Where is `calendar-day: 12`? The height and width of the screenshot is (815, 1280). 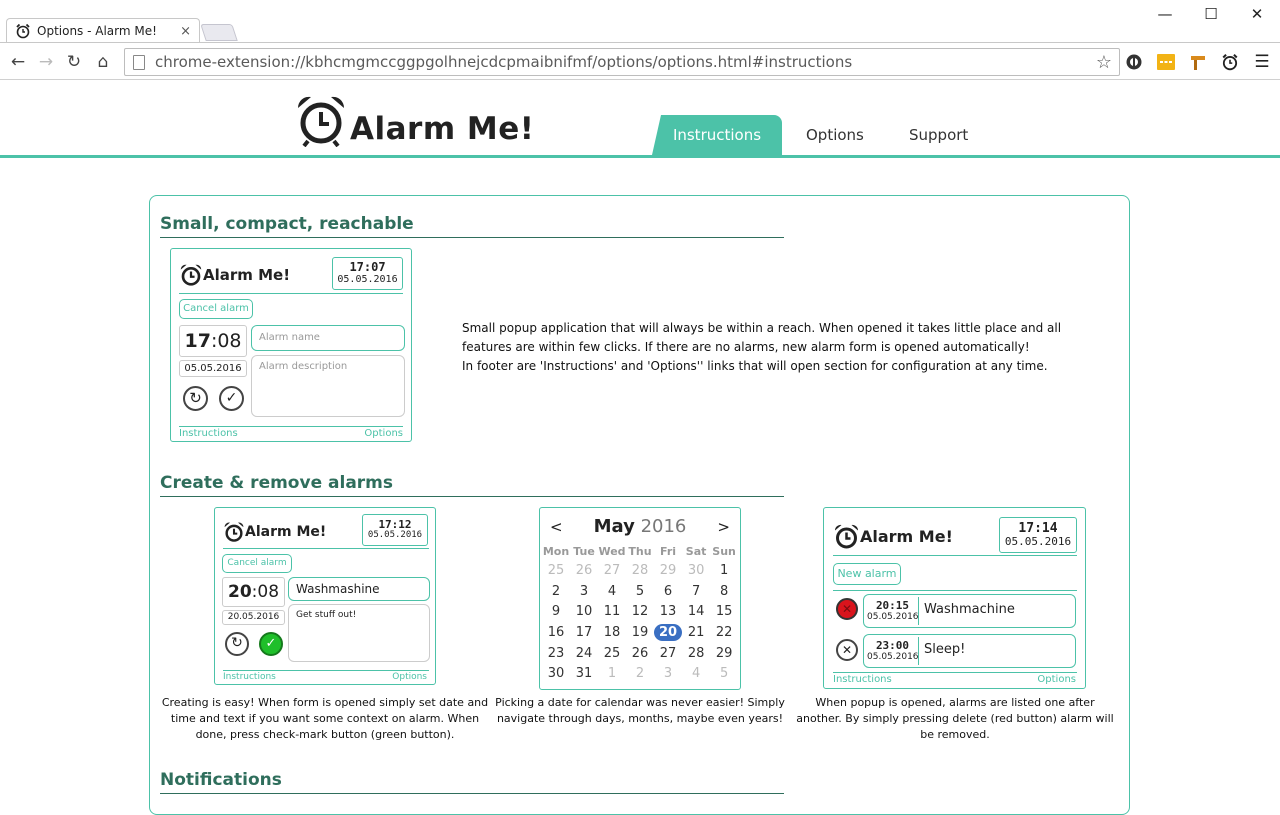 calendar-day: 12 is located at coordinates (640, 611).